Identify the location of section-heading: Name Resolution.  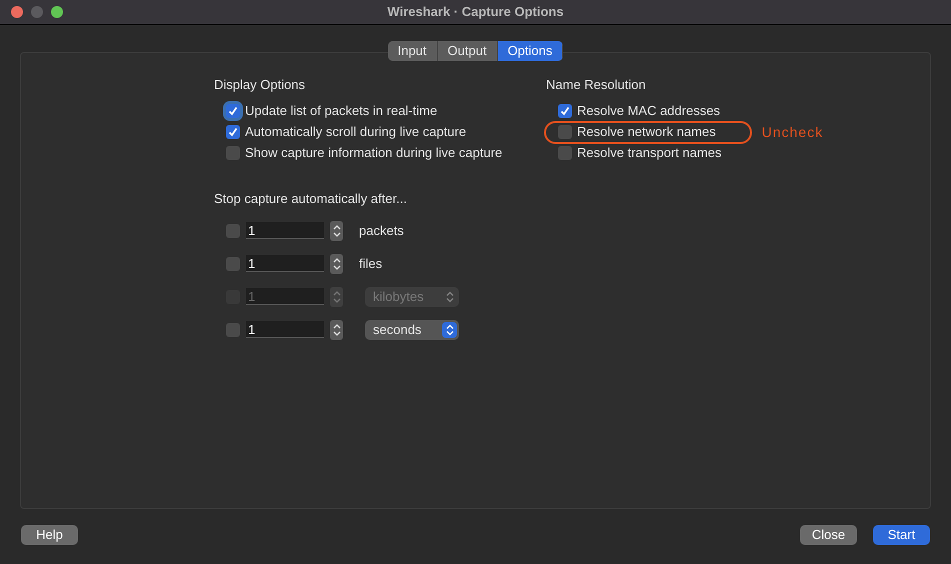
(596, 85).